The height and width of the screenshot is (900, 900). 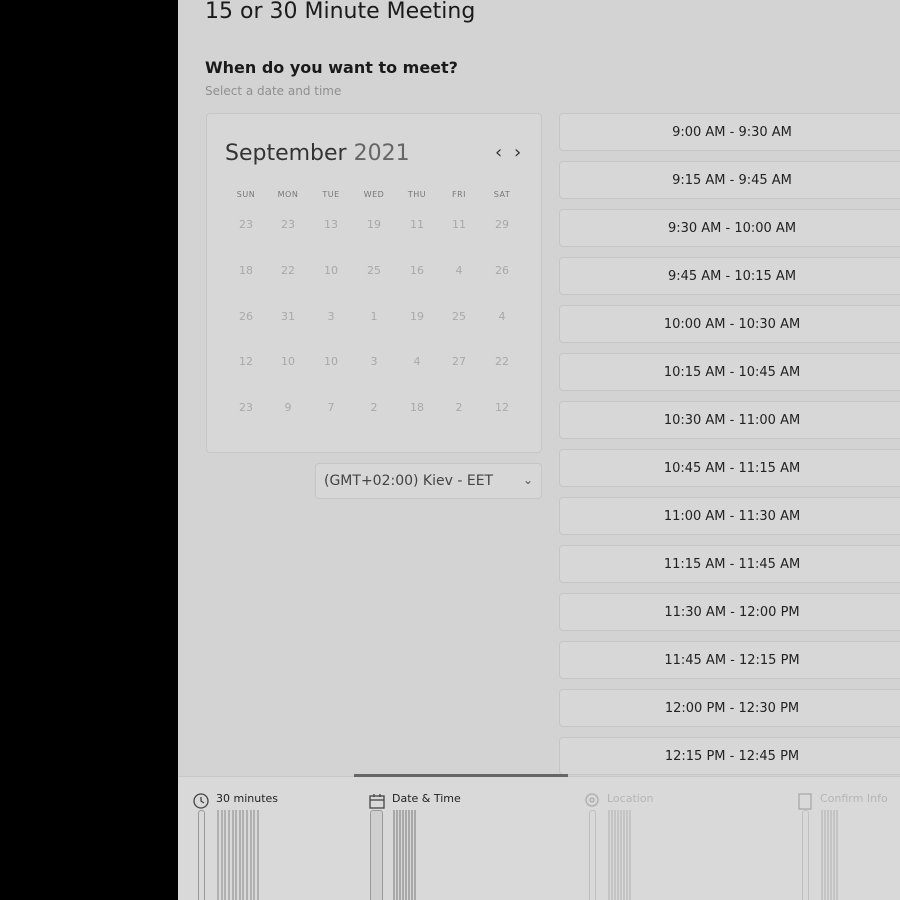 I want to click on active-step-indicator, so click(x=461, y=775).